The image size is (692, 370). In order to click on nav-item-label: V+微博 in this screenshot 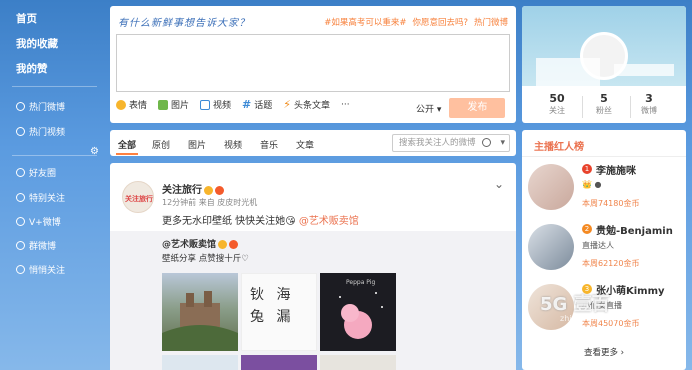, I will do `click(45, 223)`.